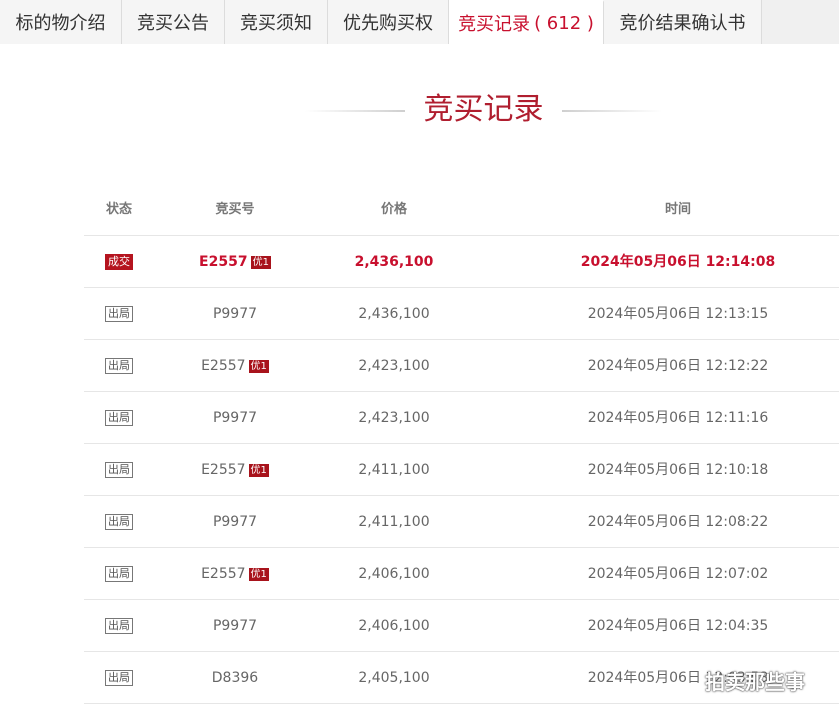 This screenshot has height=710, width=839. I want to click on tab-bidding-rules: 竞买须知, so click(276, 22).